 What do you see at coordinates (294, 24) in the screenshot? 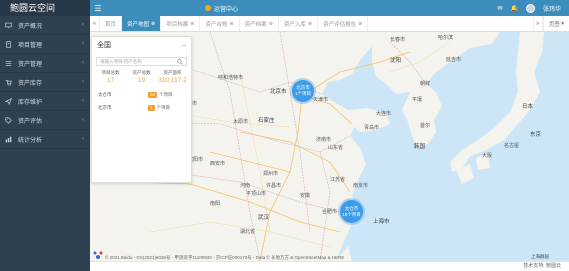
I see `tab-label: 资产入库` at bounding box center [294, 24].